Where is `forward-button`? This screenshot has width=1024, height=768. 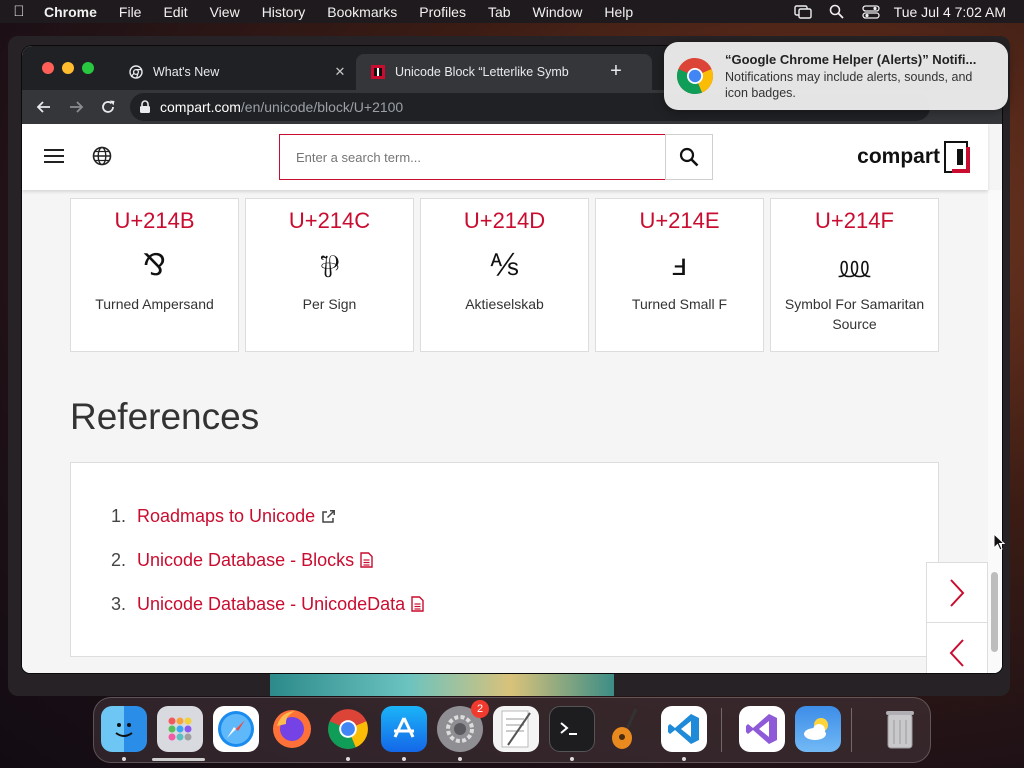 forward-button is located at coordinates (76, 107).